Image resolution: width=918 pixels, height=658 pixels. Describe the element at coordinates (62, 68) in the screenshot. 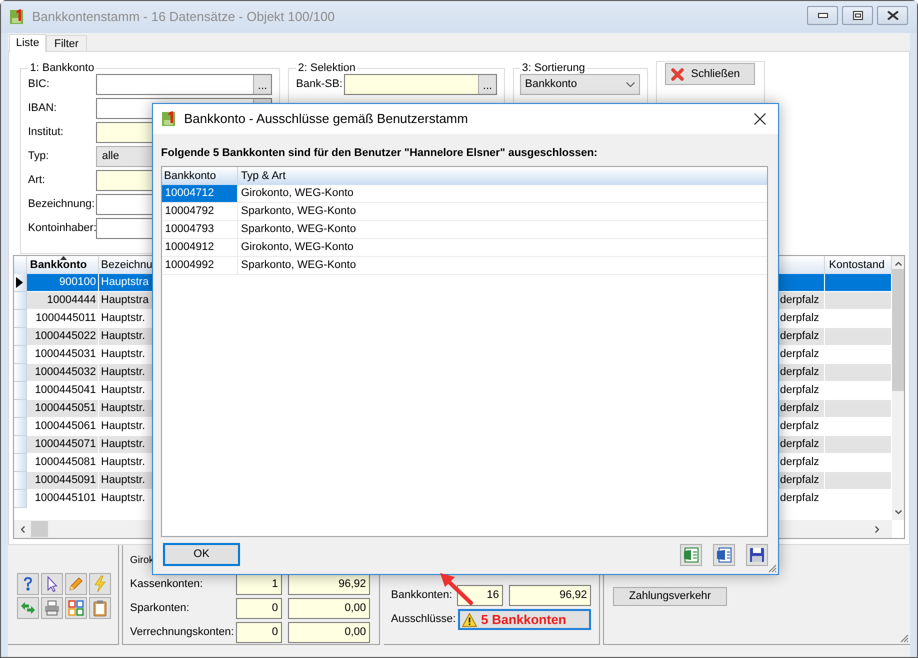

I see `group-title: 1: Bankkonto` at that location.